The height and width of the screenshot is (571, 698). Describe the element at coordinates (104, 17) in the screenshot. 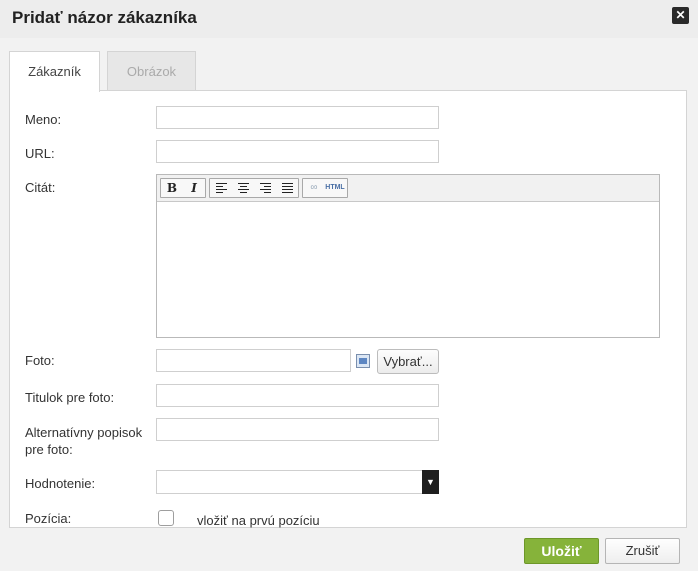

I see `dialog-title: Pridať názor zákazníka` at that location.